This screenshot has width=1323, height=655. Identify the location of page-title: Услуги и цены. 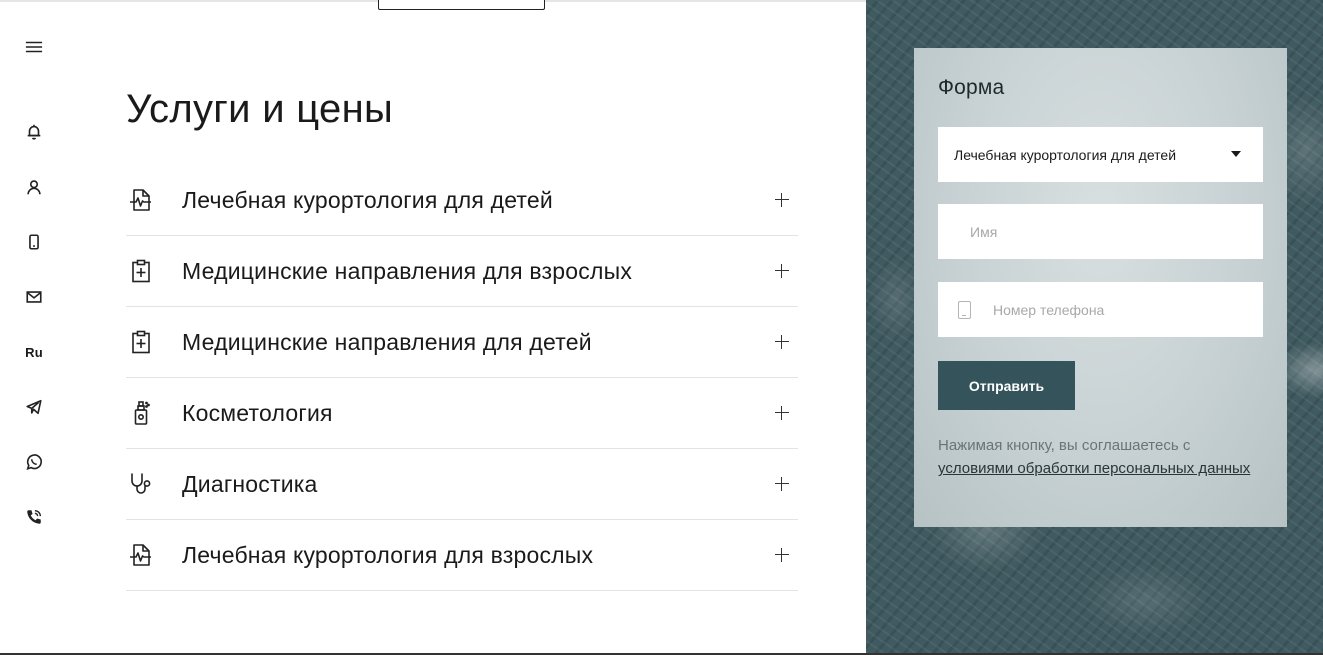
(260, 109).